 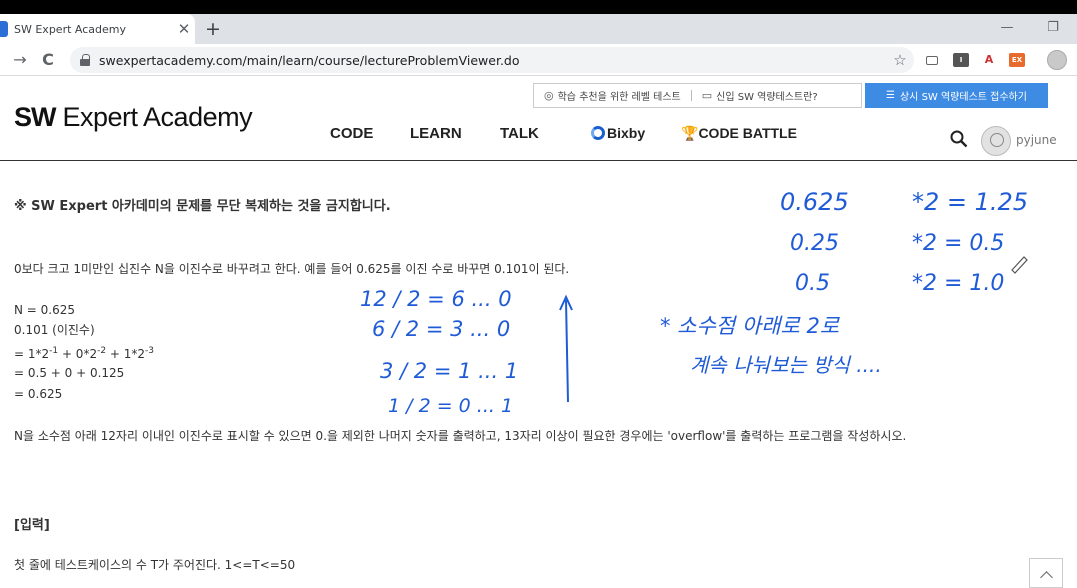 I want to click on search-icon, so click(x=959, y=139).